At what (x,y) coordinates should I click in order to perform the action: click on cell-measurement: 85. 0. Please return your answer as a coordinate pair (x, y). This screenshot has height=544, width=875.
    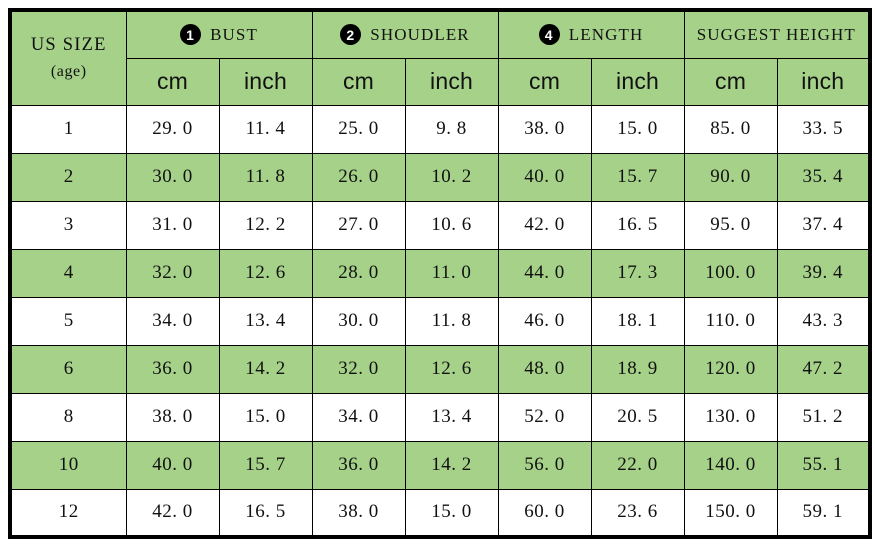
    Looking at the image, I should click on (730, 129).